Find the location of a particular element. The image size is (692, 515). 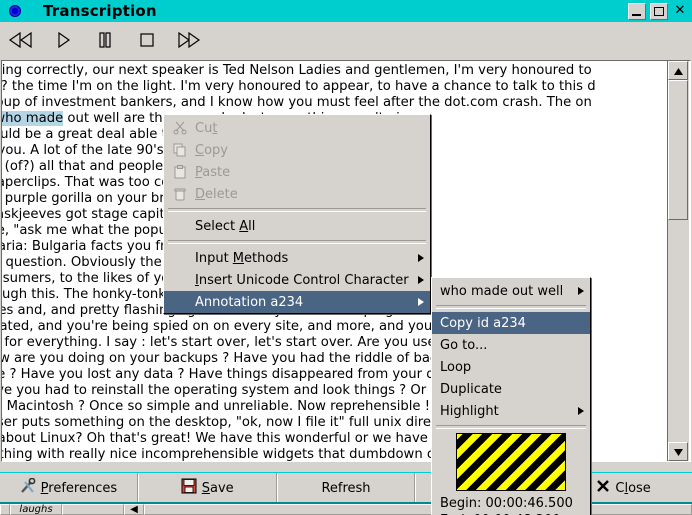

window-titlebar: Transcription ✕ is located at coordinates (346, 11).